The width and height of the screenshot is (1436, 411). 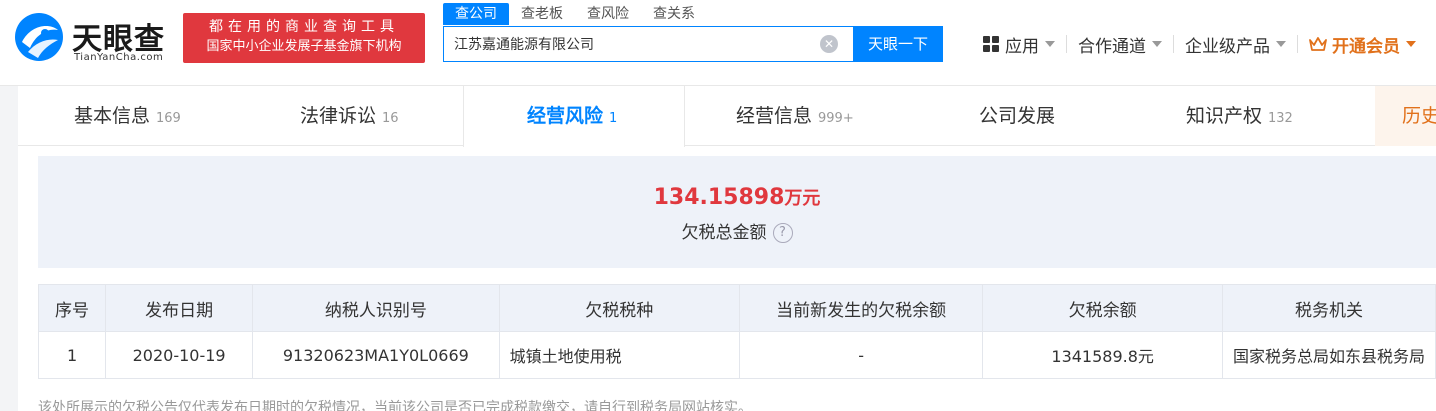 What do you see at coordinates (304, 46) in the screenshot?
I see `slogan-line-2: 国家中小企业发展子基金旗下机构` at bounding box center [304, 46].